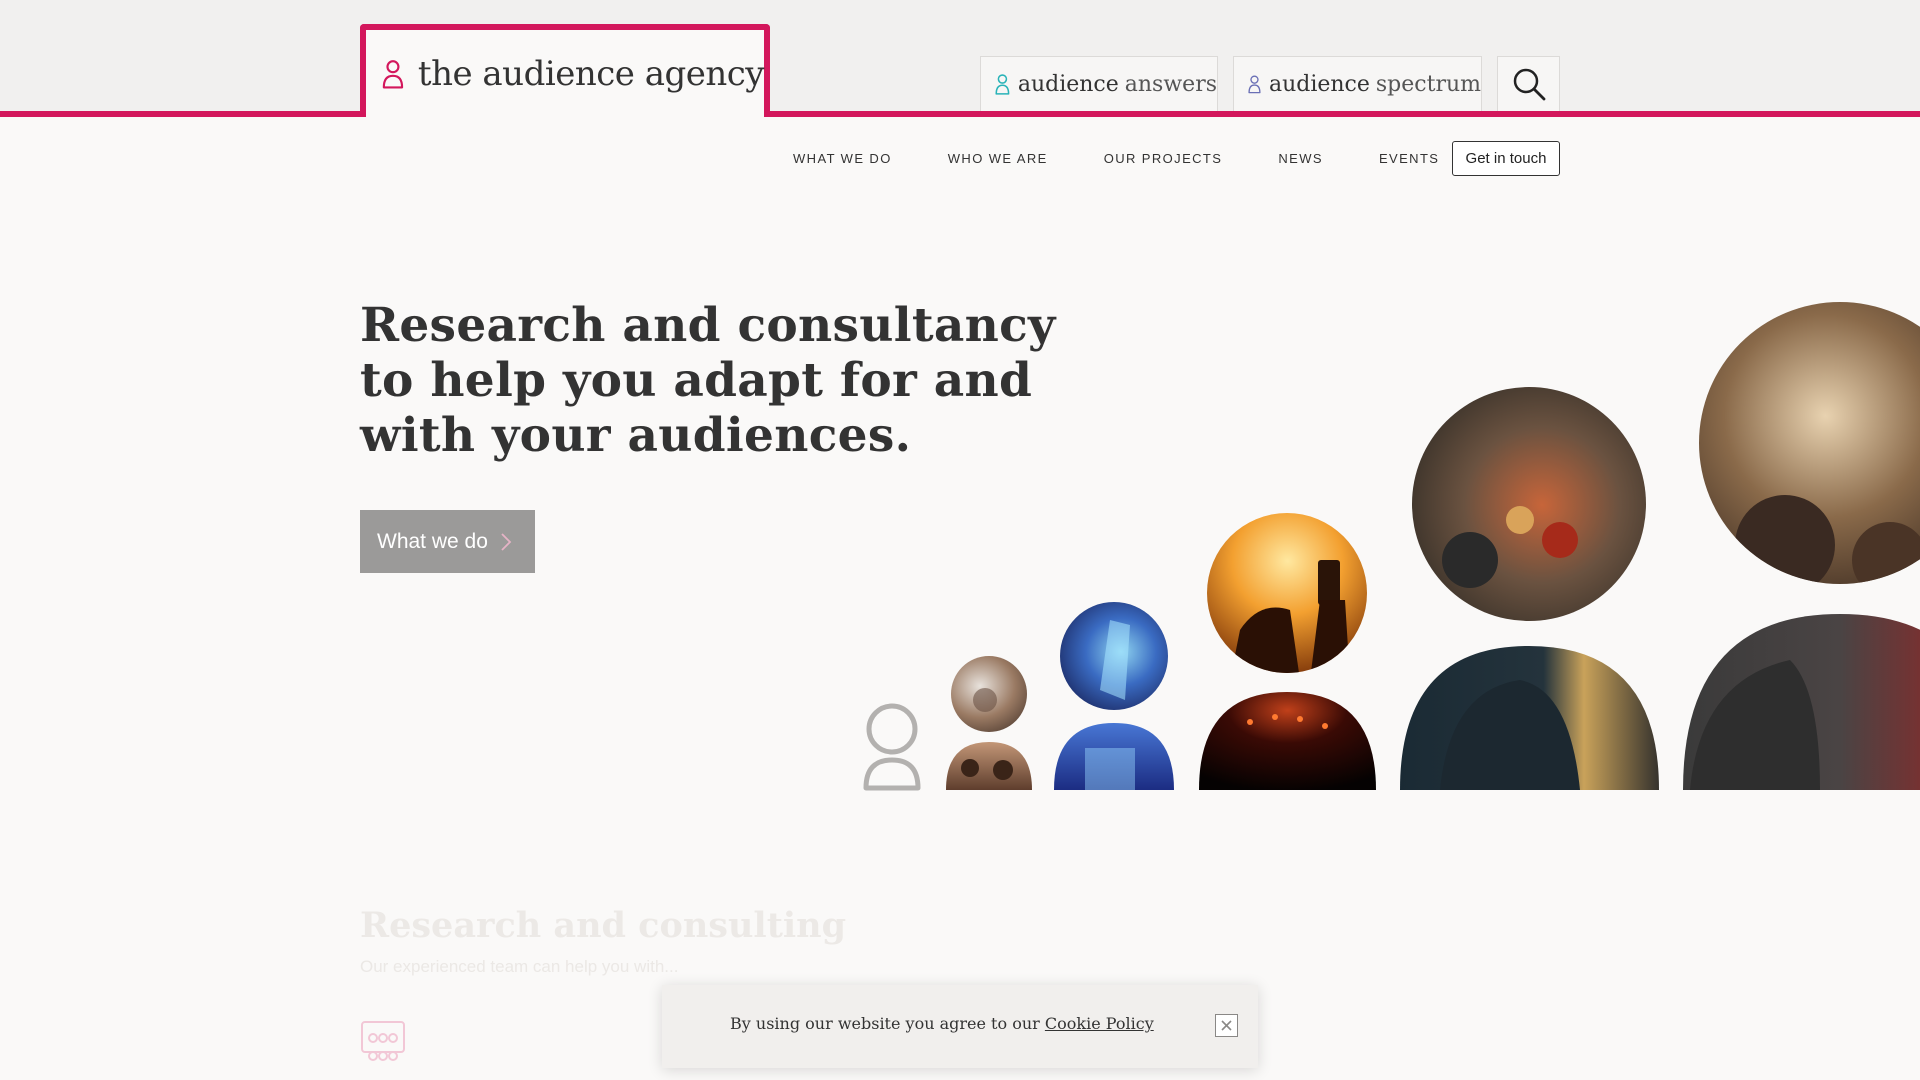 This screenshot has height=1080, width=1920. What do you see at coordinates (591, 73) in the screenshot?
I see `logo-text: the audience agency` at bounding box center [591, 73].